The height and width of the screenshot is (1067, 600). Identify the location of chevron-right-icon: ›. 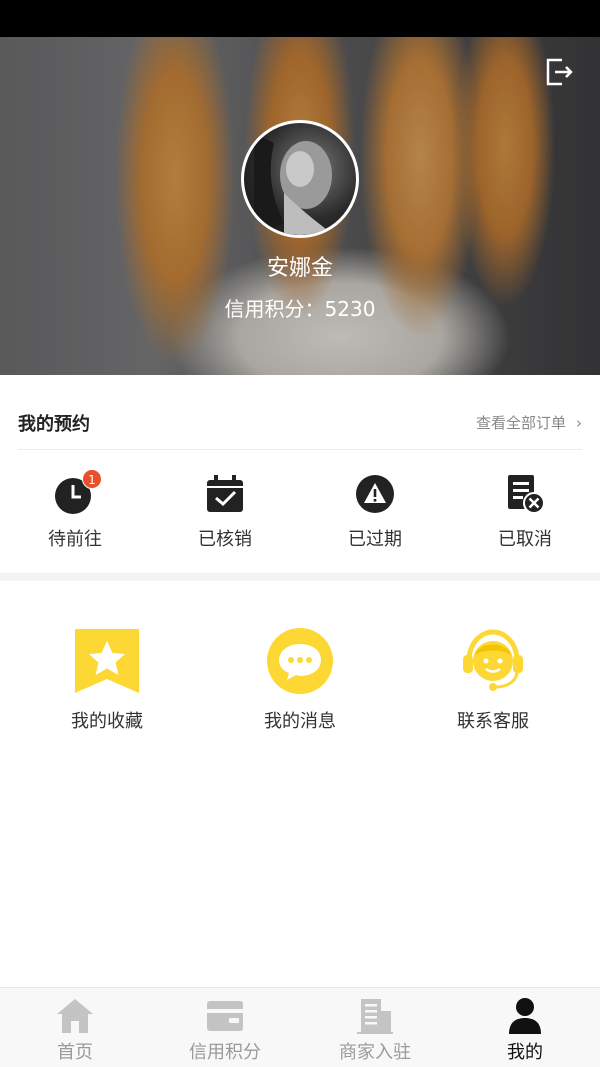
(579, 422).